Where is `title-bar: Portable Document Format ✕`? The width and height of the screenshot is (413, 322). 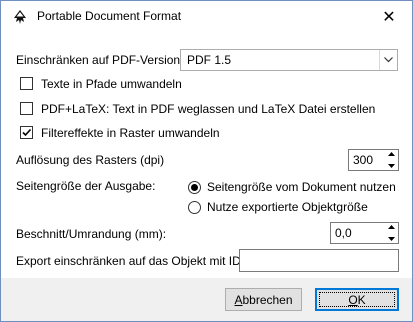
title-bar: Portable Document Format ✕ is located at coordinates (206, 16).